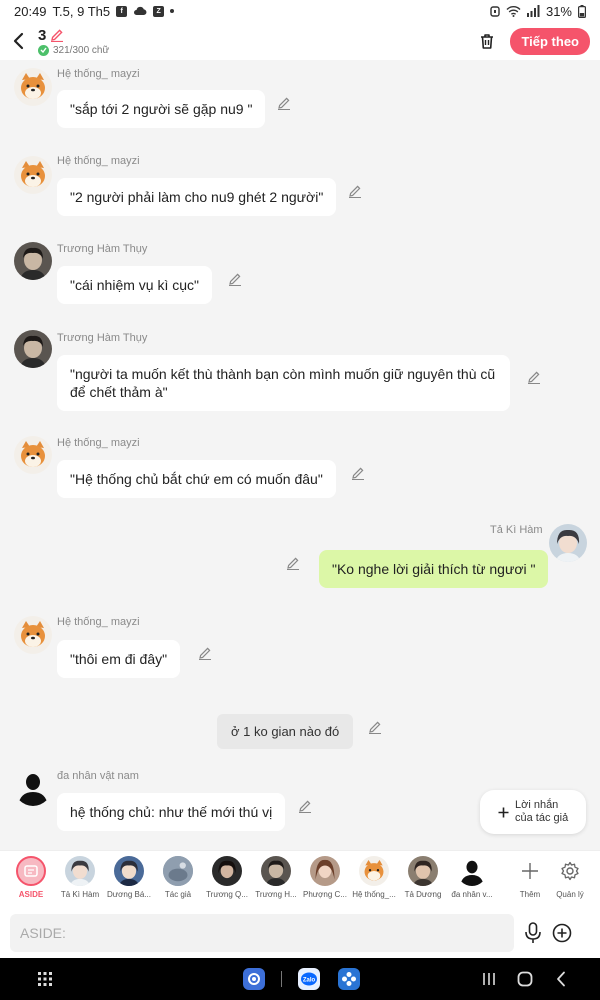 The height and width of the screenshot is (1000, 600). Describe the element at coordinates (122, 11) in the screenshot. I see `facebook-icon: f` at that location.